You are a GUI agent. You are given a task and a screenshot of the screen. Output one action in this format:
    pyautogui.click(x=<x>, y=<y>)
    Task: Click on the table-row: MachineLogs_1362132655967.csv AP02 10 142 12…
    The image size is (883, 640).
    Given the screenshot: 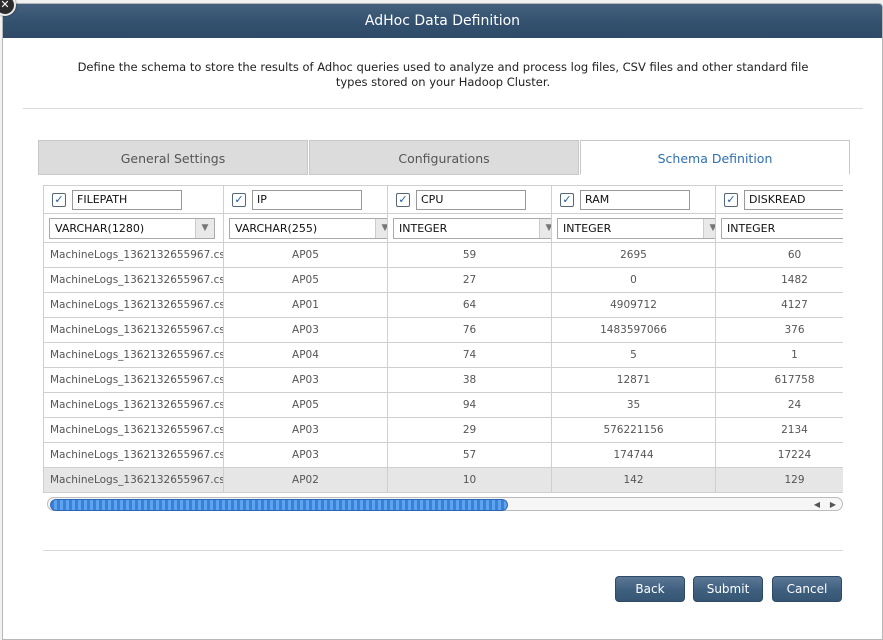 What is the action you would take?
    pyautogui.click(x=443, y=480)
    